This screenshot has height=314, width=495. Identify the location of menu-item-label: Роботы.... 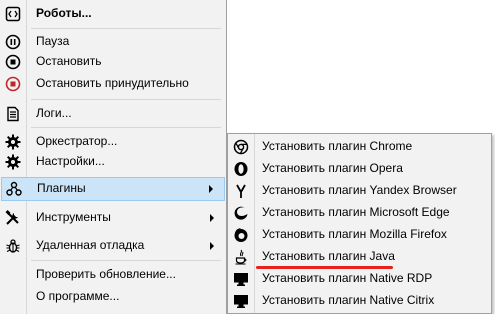
(64, 13).